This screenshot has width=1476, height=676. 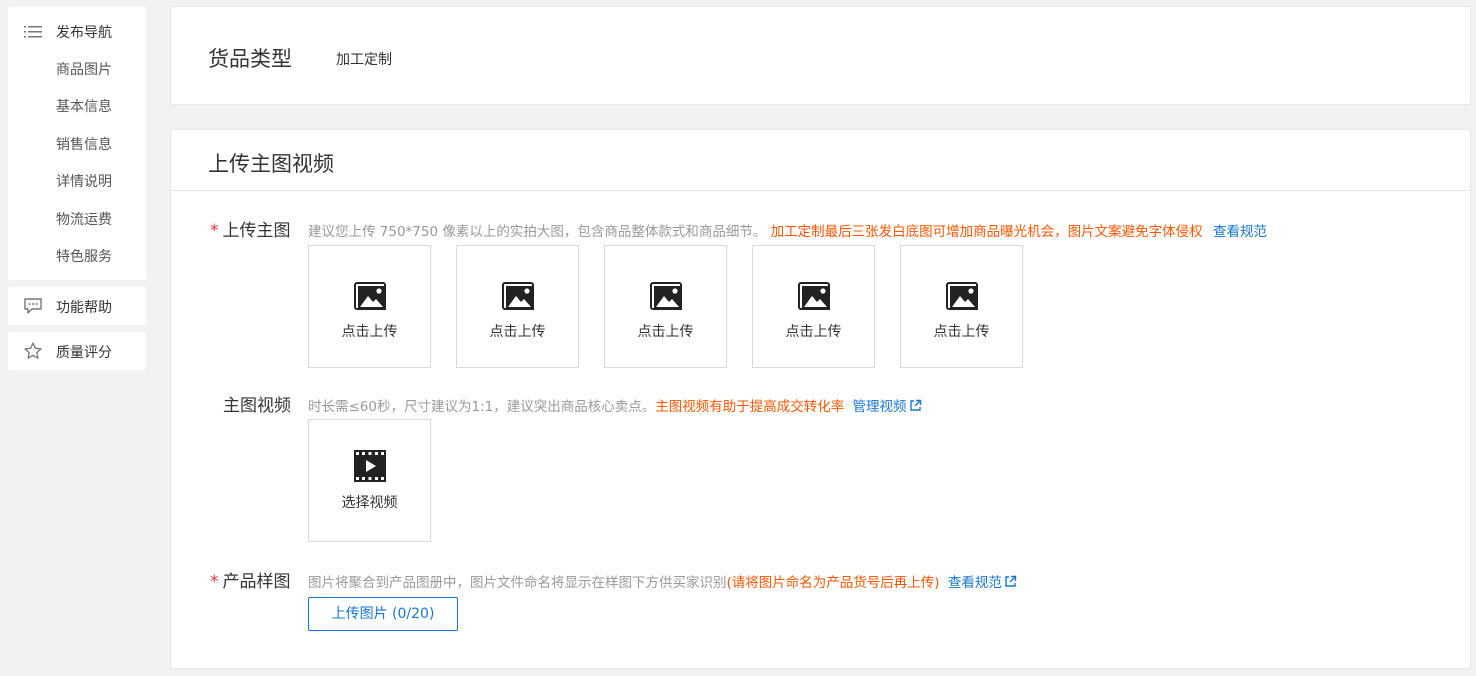 I want to click on publish-nav: 发布导航 商品图片 基本信息 销售信息 详情说明 物流运费 特色服务, so click(x=77, y=143).